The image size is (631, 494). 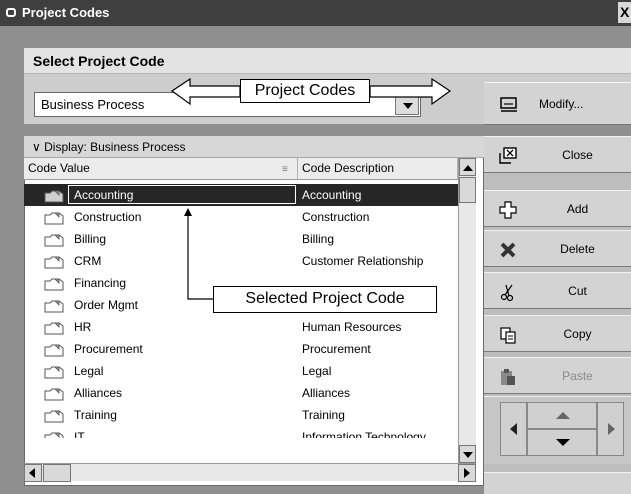 I want to click on project-code-combo-value: Business Process, so click(x=93, y=104).